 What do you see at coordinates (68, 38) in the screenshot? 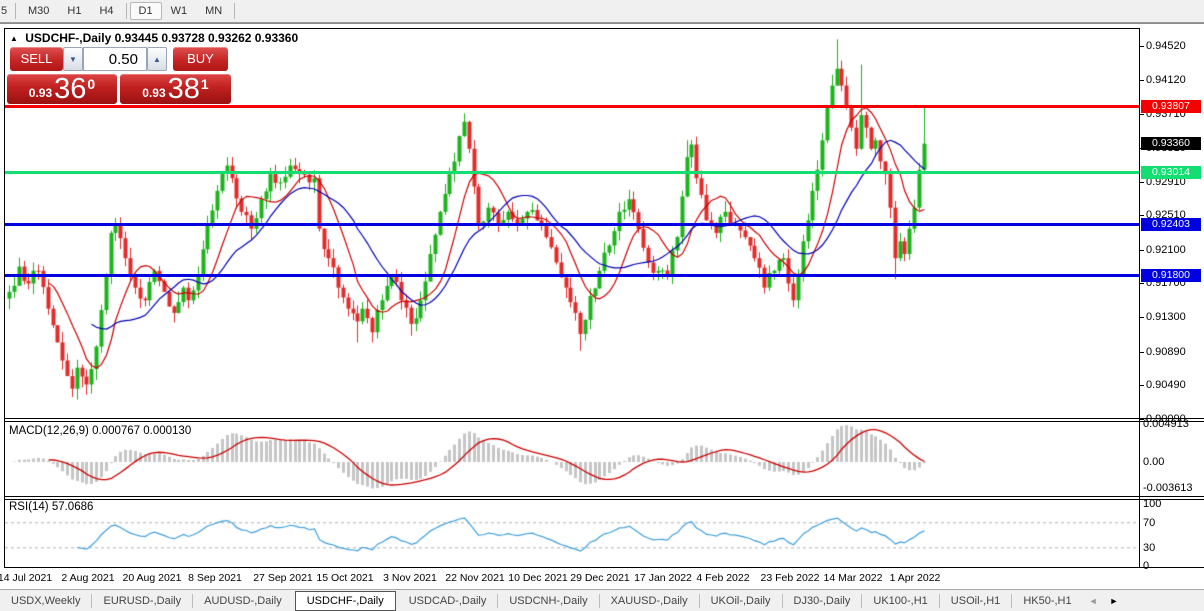
I see `chart-symbol-label: USDCHF-,Daily` at bounding box center [68, 38].